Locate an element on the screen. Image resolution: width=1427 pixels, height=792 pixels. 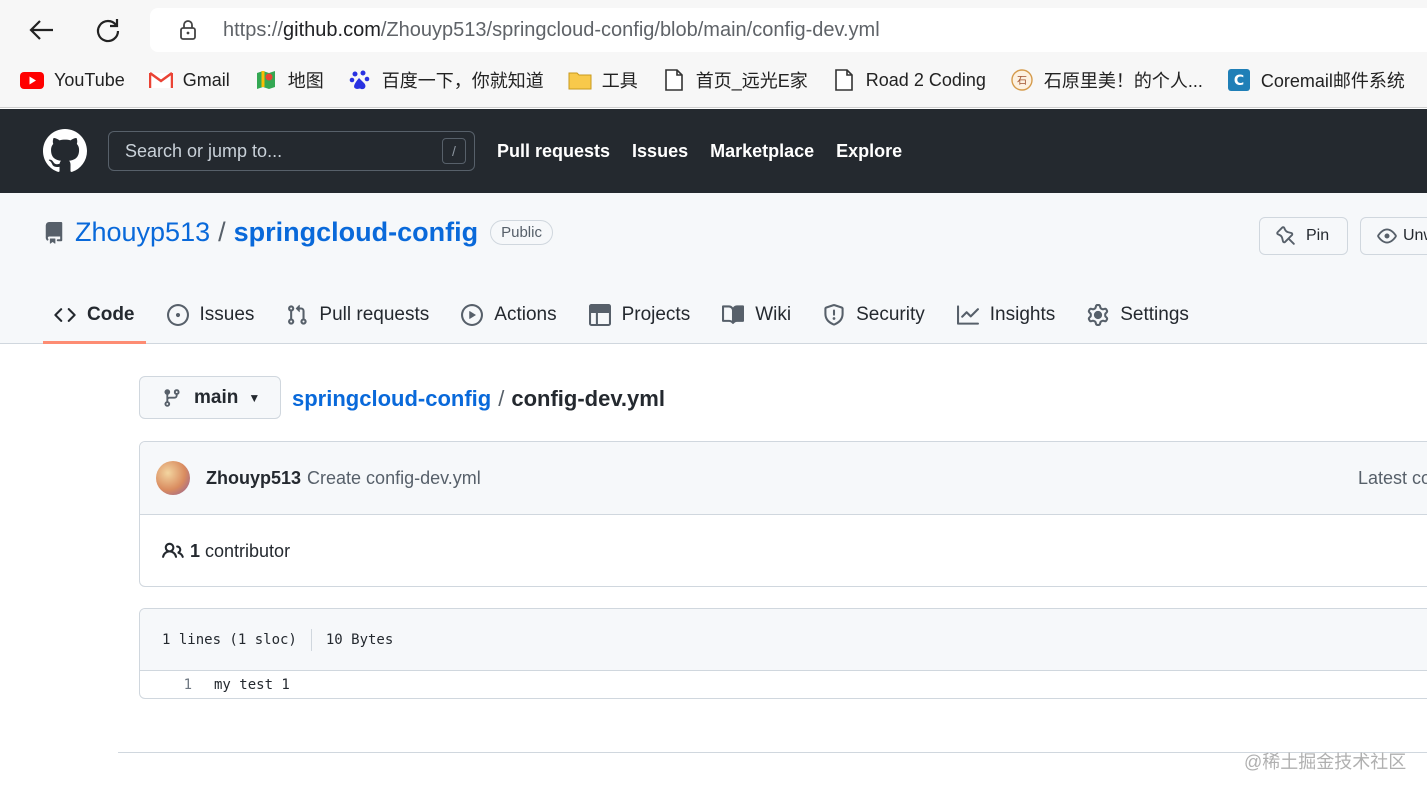
youtube-icon is located at coordinates (32, 80).